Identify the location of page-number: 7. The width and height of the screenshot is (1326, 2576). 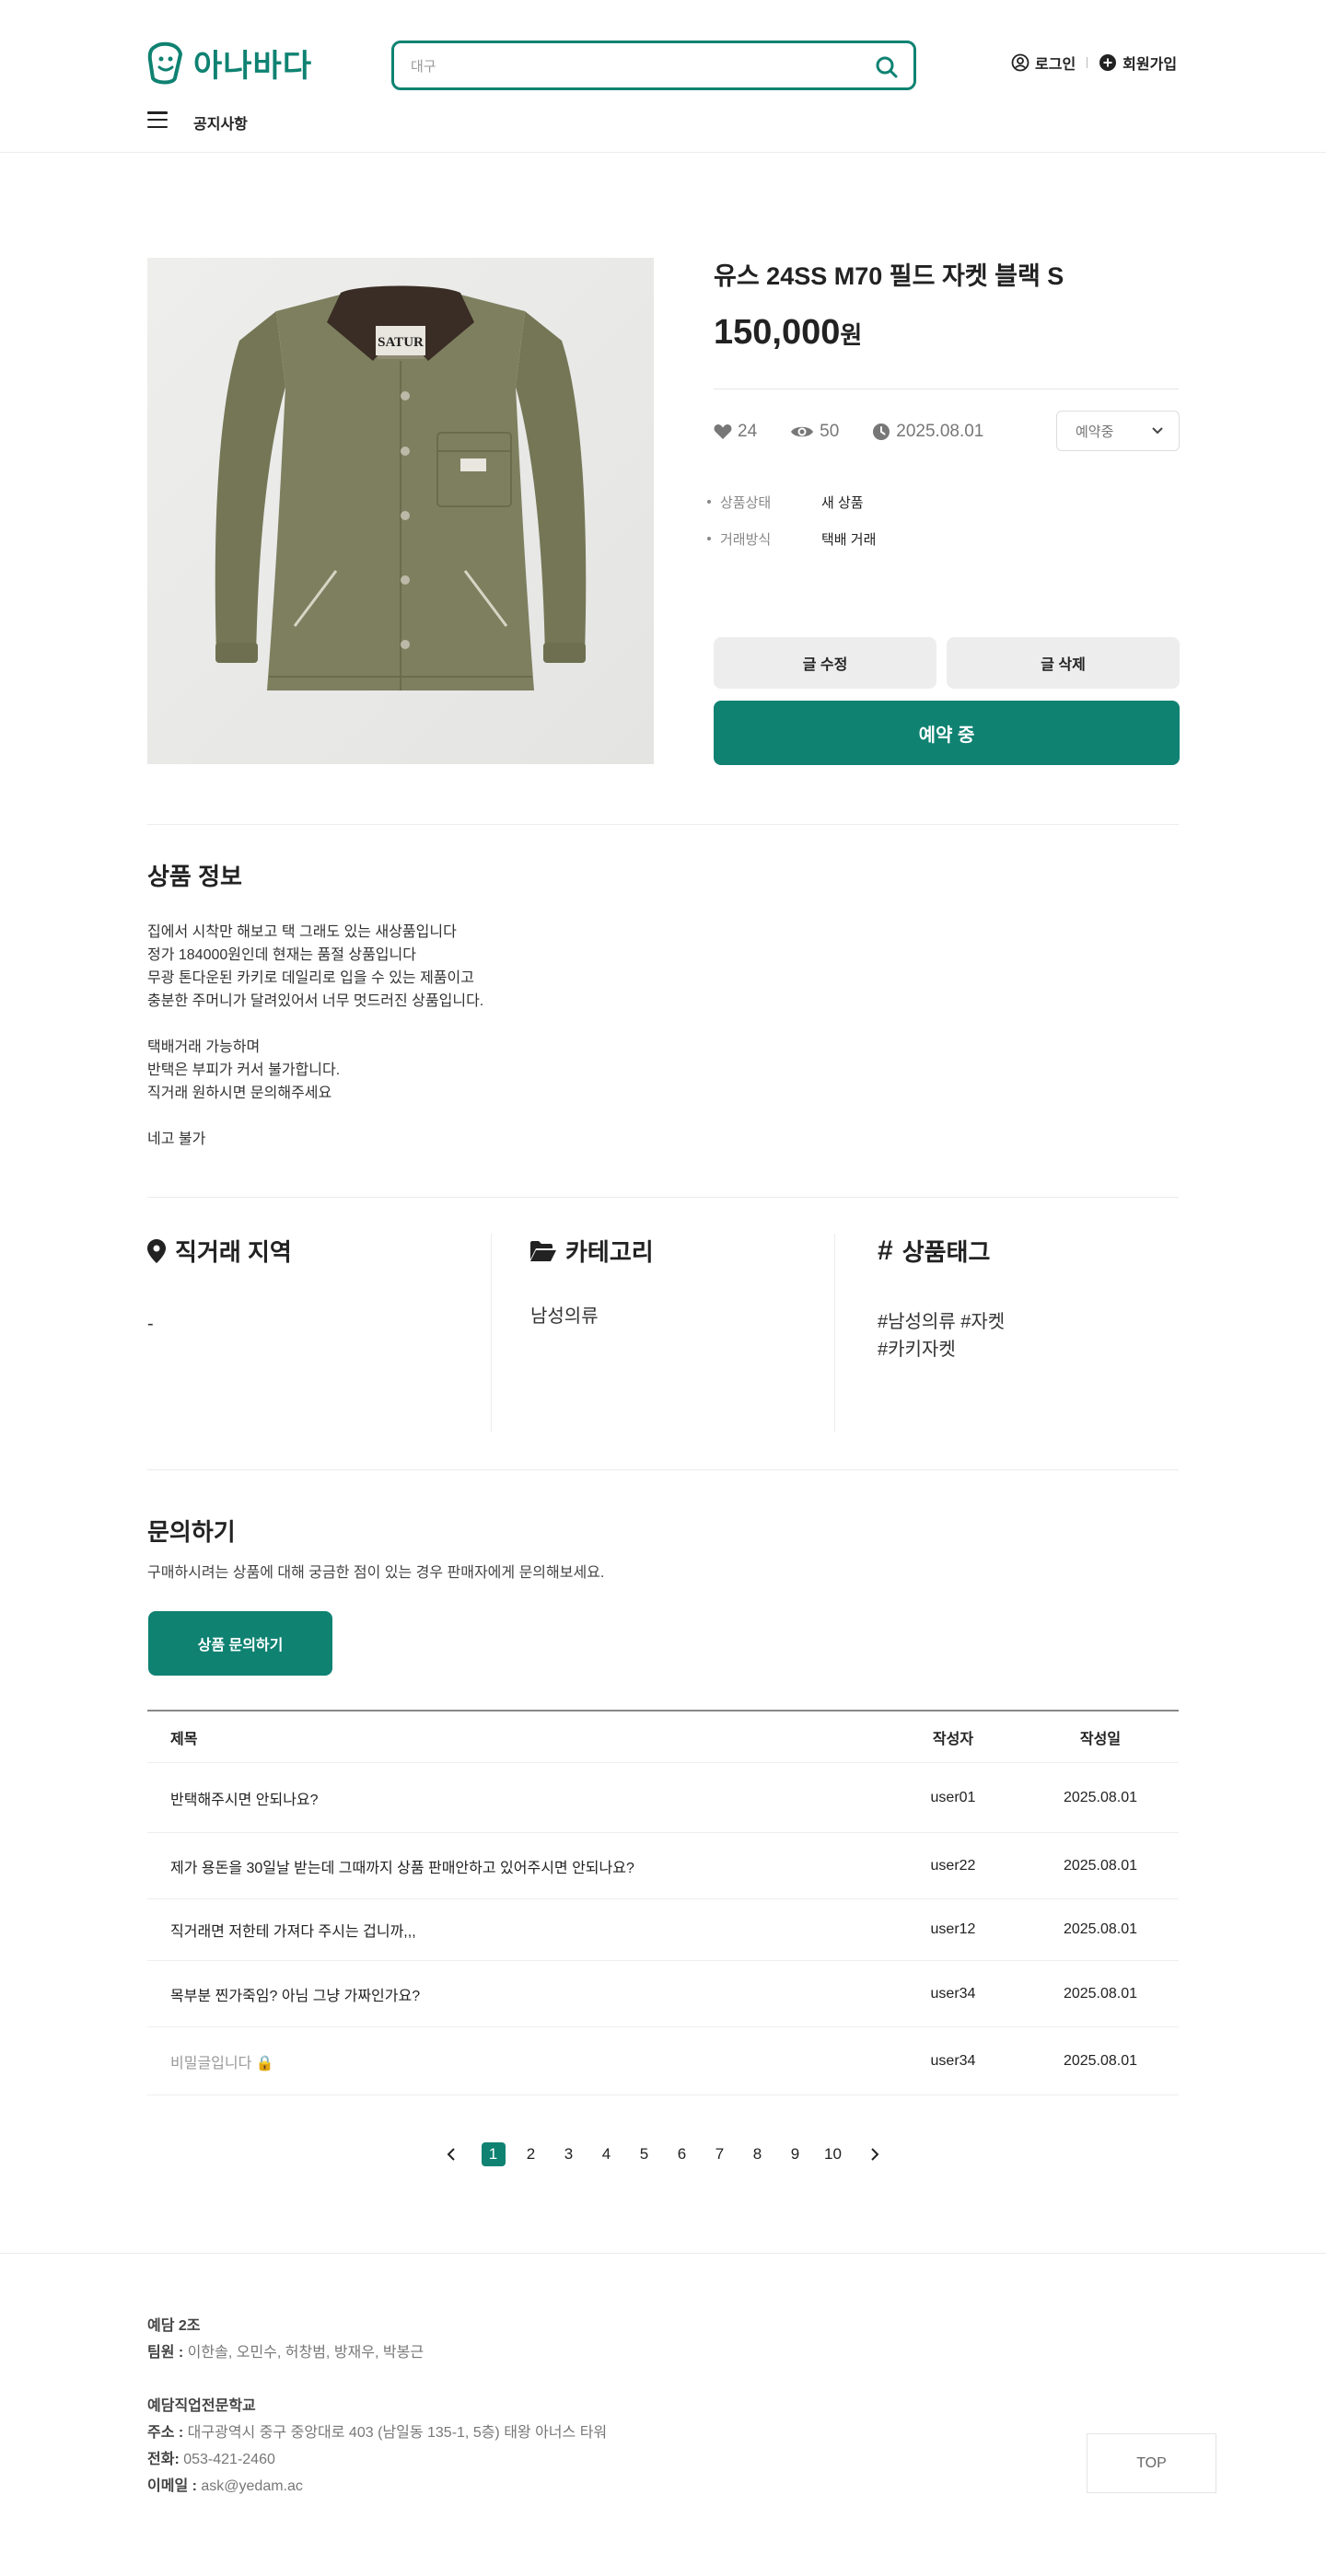
(720, 2154).